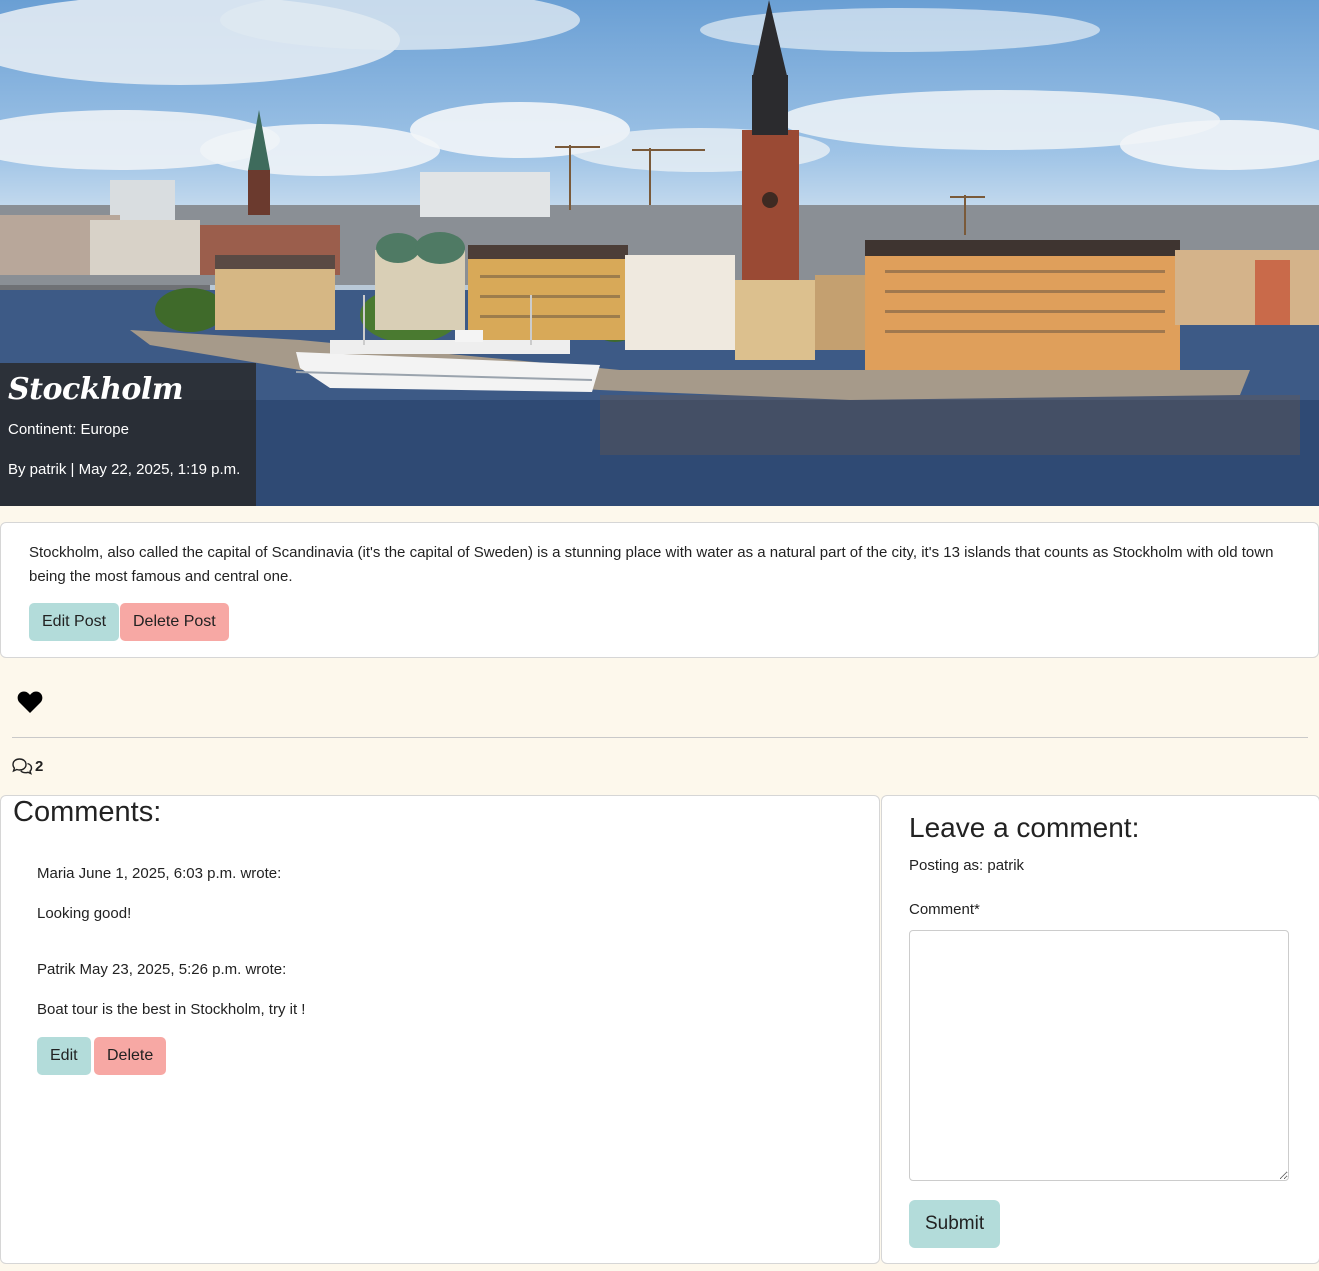 The image size is (1319, 1271). What do you see at coordinates (22, 766) in the screenshot?
I see `comments-icon` at bounding box center [22, 766].